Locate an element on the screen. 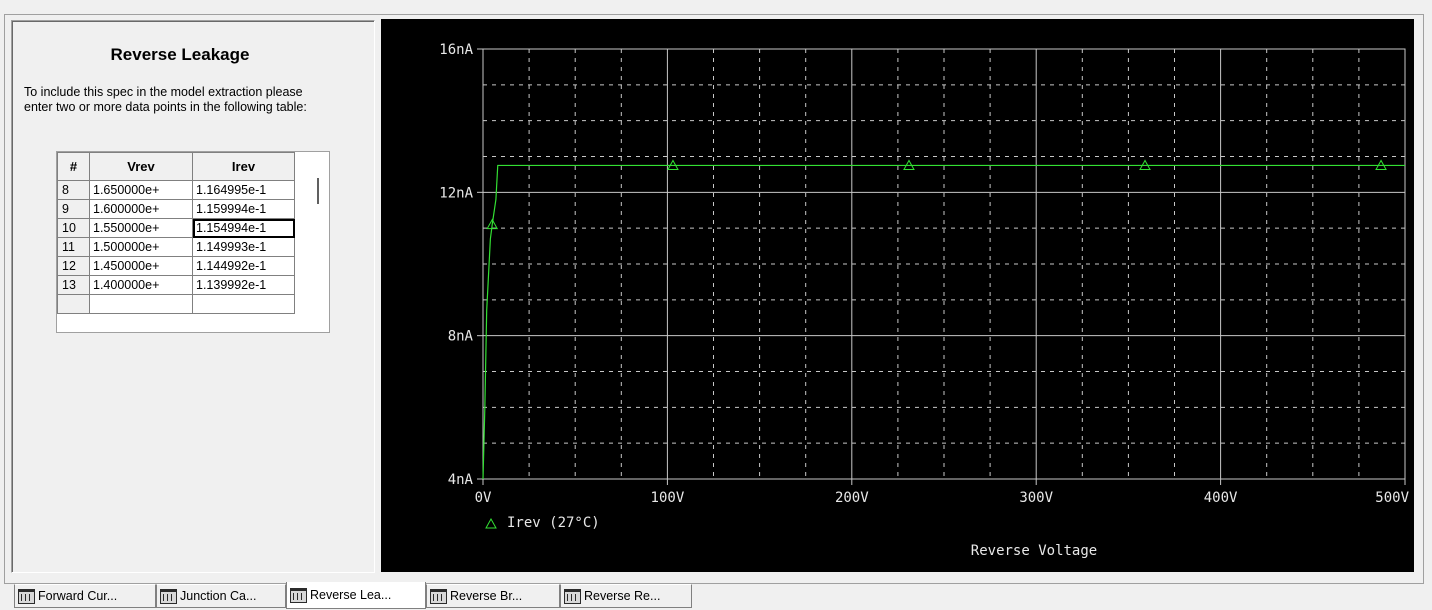 The image size is (1432, 610). x-tick-label: 100V is located at coordinates (668, 498).